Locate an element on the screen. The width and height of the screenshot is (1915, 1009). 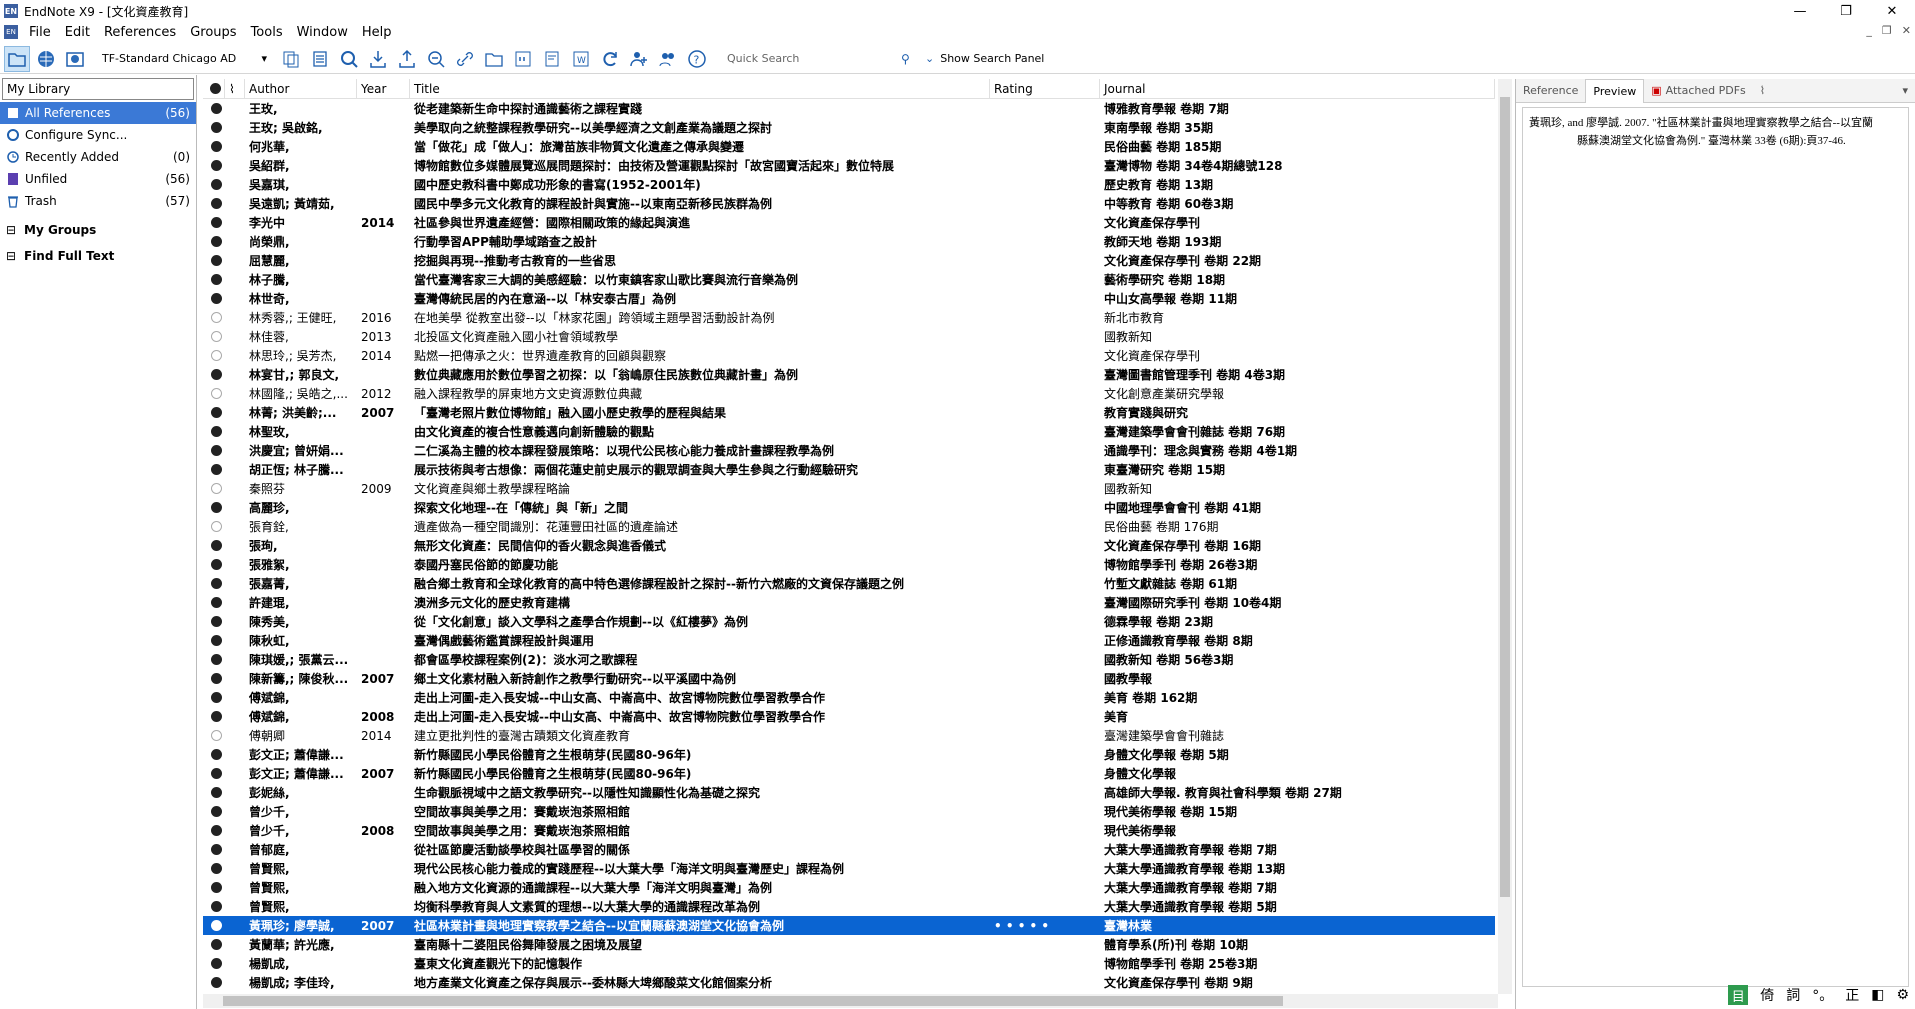
panel-layout-dropdown: ▾ is located at coordinates (1905, 91).